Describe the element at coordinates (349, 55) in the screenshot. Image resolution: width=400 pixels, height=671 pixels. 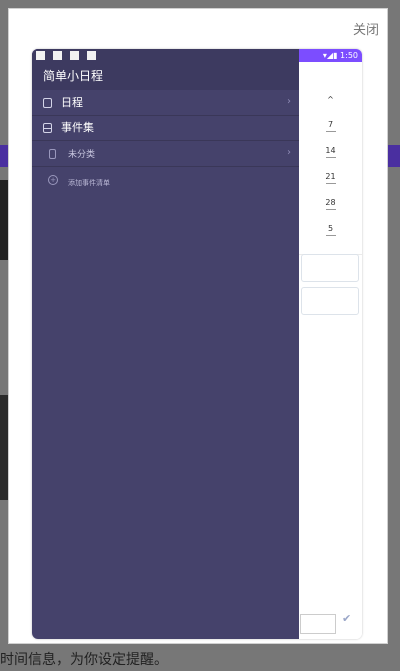
I see `status-time: 1:50` at that location.